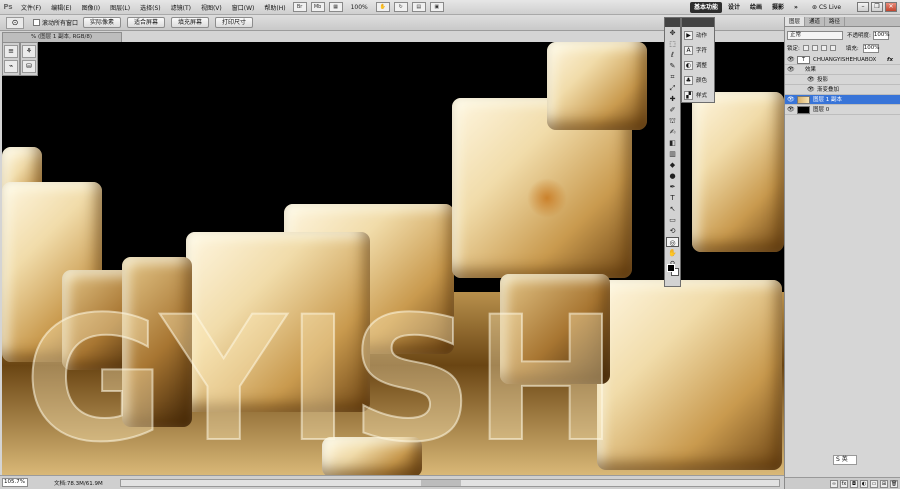 The width and height of the screenshot is (900, 489). What do you see at coordinates (698, 80) in the screenshot?
I see `color-panel-button: ♣ 颜色` at bounding box center [698, 80].